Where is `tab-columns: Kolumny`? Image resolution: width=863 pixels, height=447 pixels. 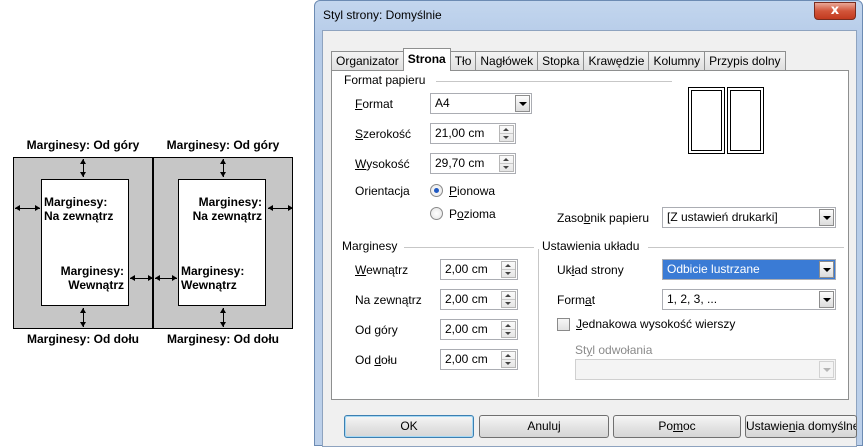
tab-columns: Kolumny is located at coordinates (677, 61).